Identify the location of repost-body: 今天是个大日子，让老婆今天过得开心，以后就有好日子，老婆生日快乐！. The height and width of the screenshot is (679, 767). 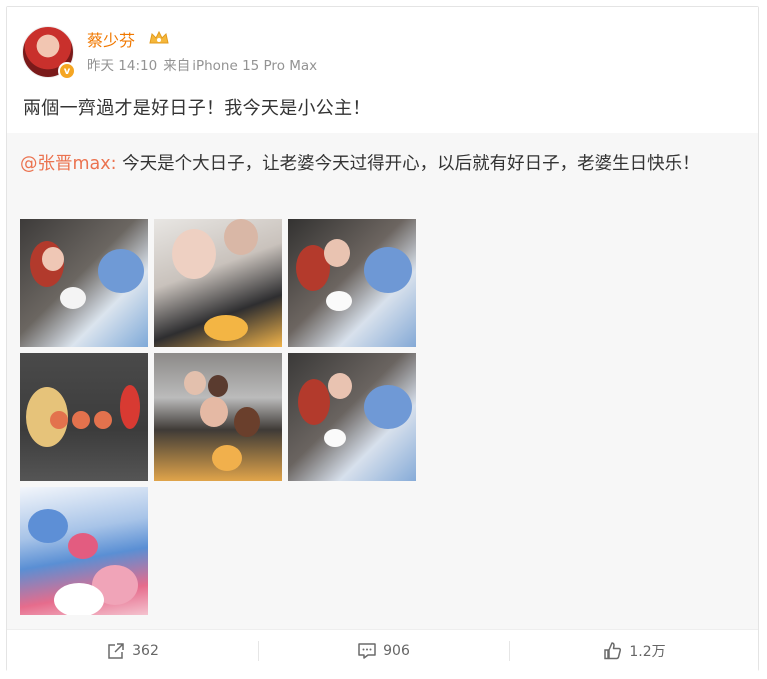
(408, 164).